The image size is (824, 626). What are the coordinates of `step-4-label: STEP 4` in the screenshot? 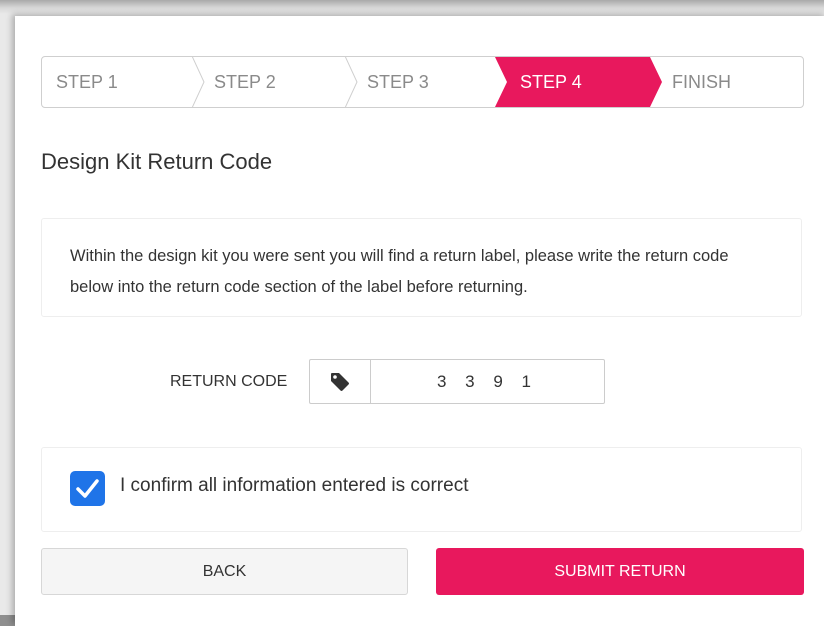 It's located at (551, 82).